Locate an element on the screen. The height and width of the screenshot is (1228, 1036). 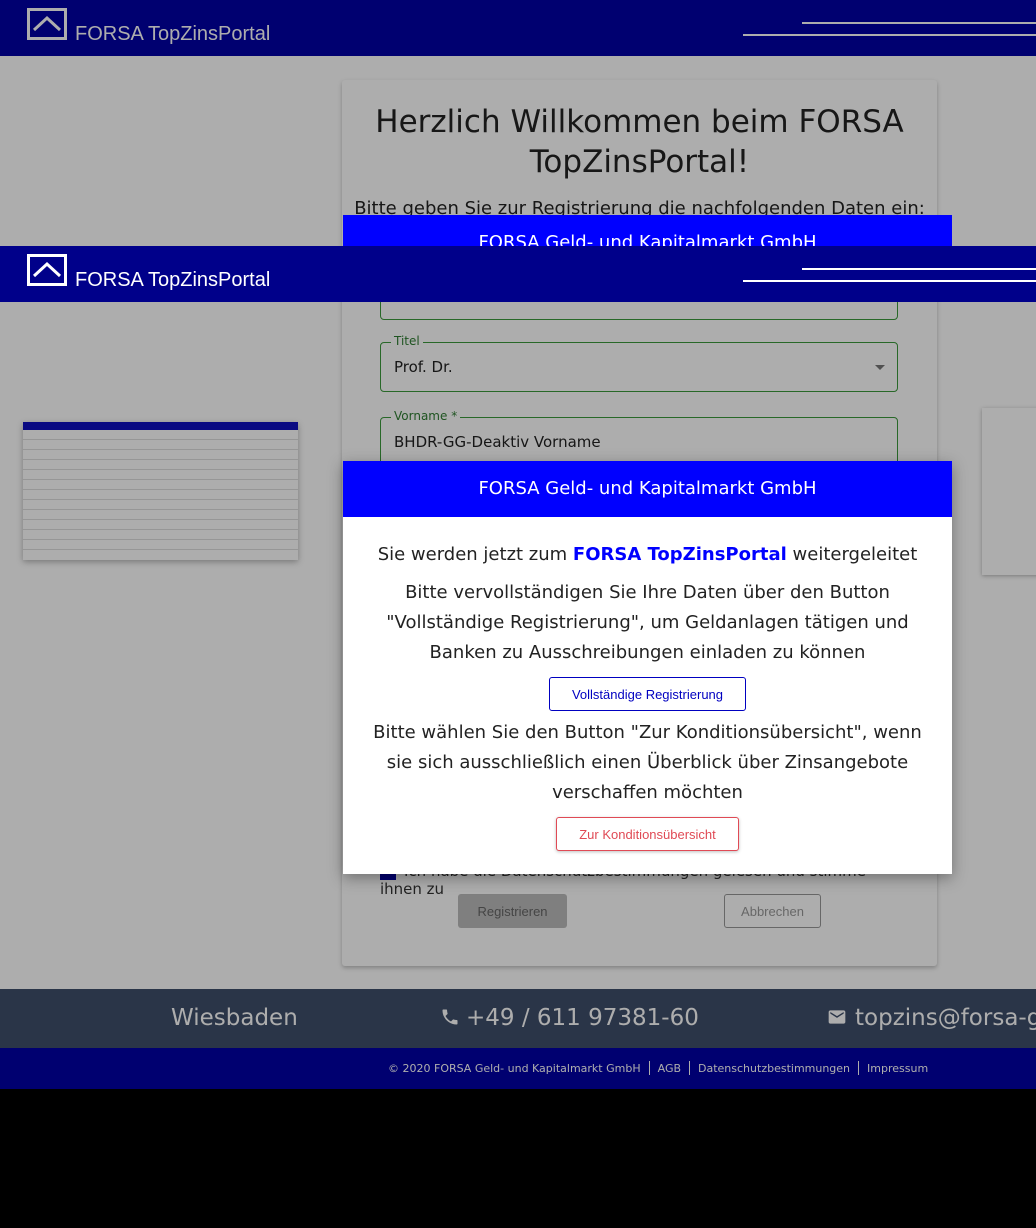
dialog-title: FORSA Geld- und Kapitalmarkt GmbH is located at coordinates (647, 489).